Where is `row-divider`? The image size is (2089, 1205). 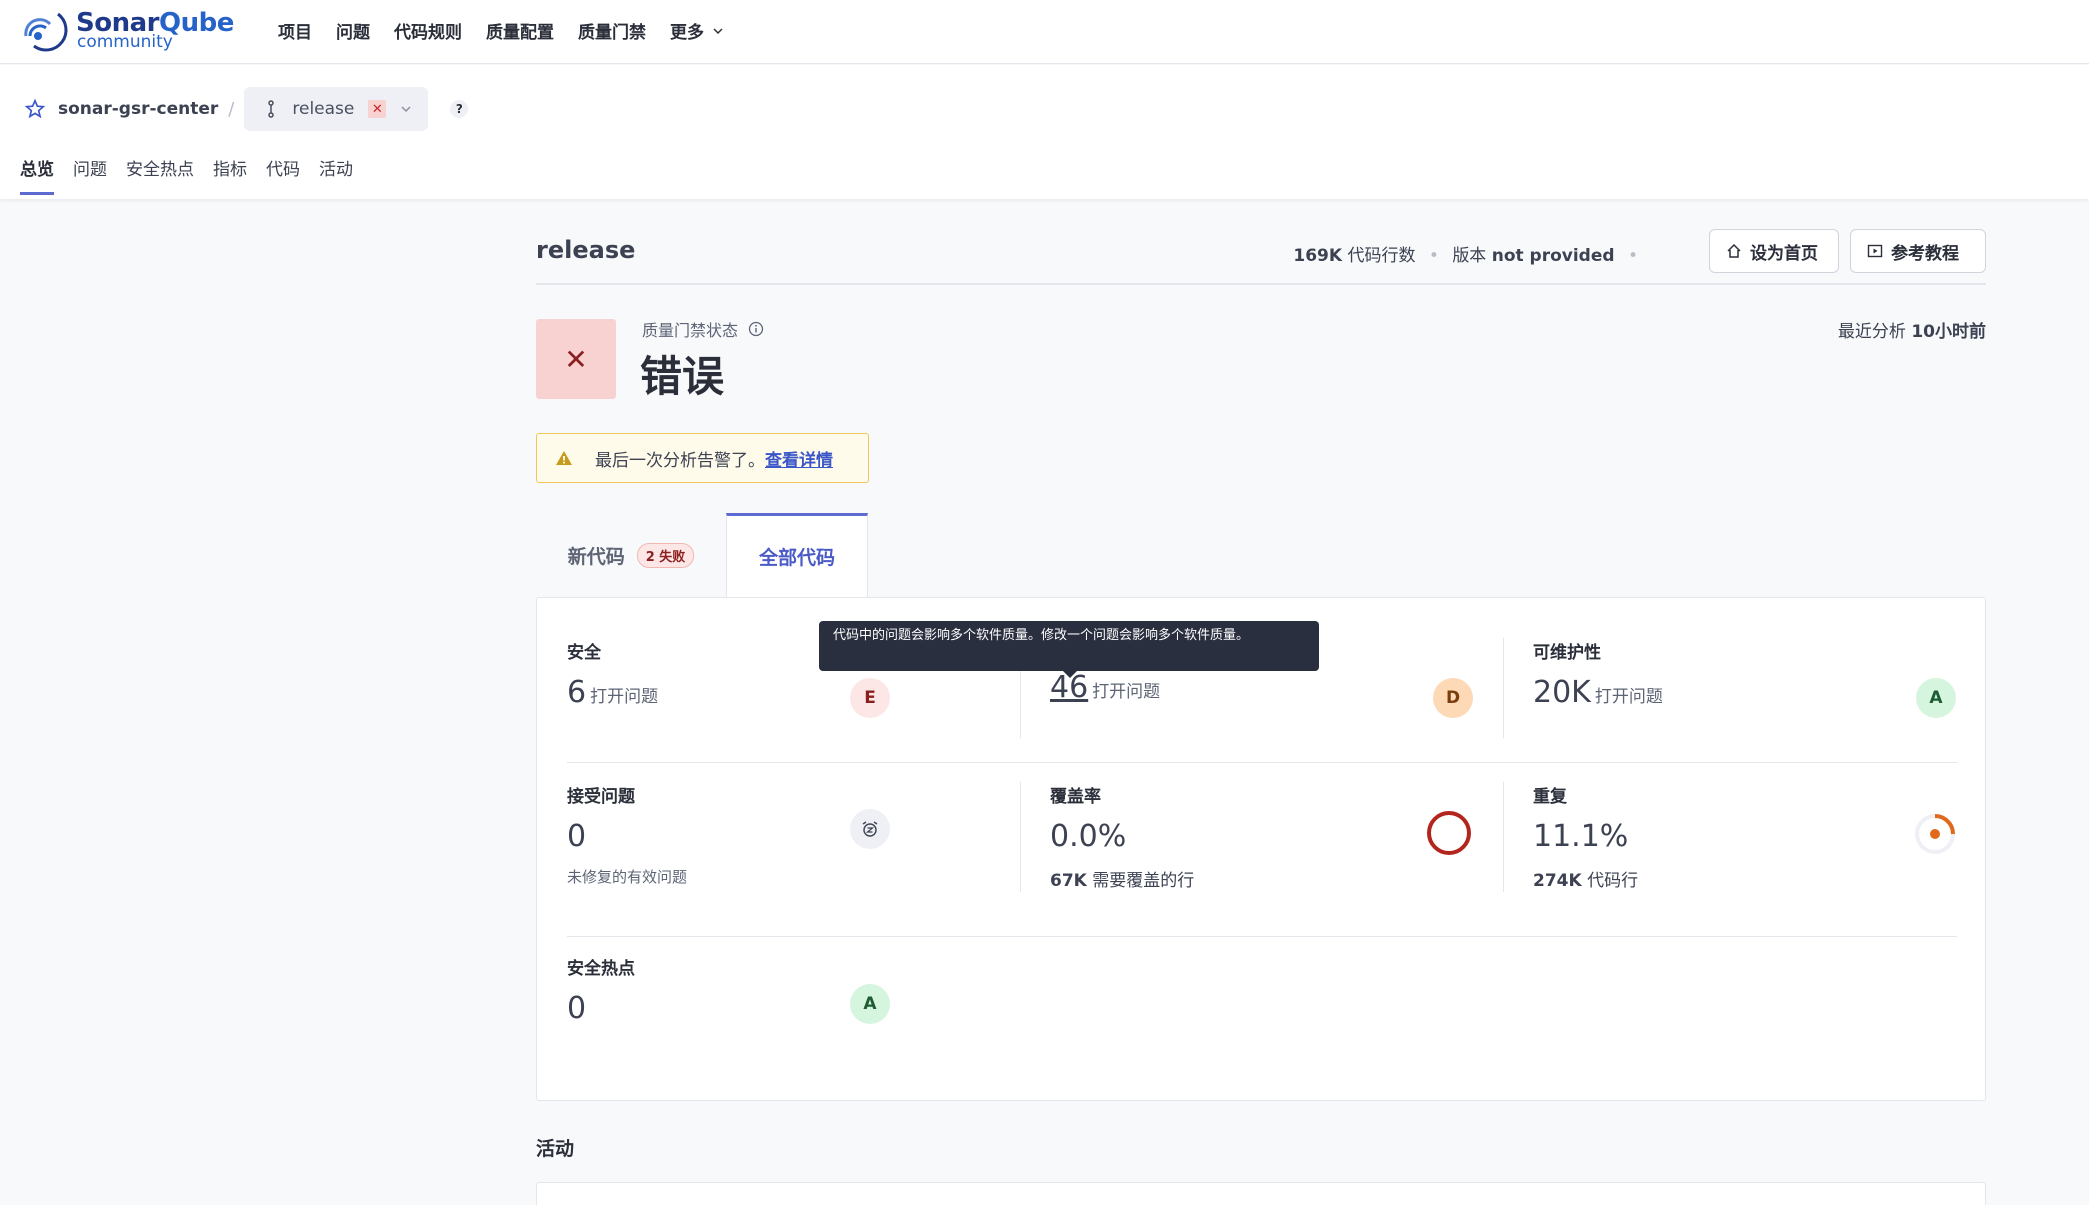
row-divider is located at coordinates (1262, 762).